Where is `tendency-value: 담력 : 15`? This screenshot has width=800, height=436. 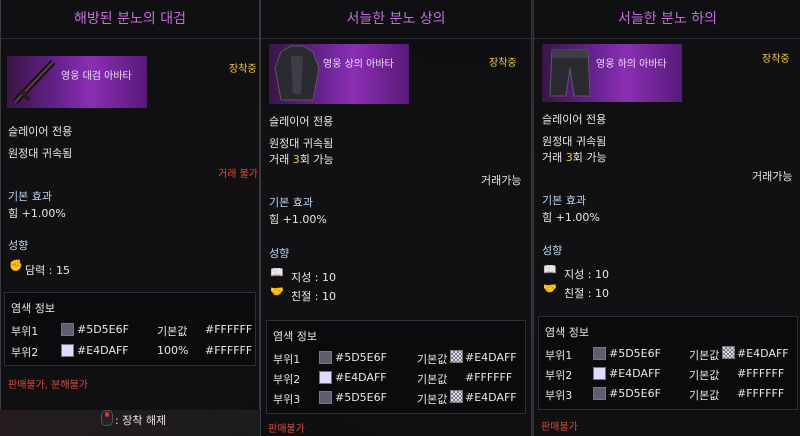 tendency-value: 담력 : 15 is located at coordinates (47, 270).